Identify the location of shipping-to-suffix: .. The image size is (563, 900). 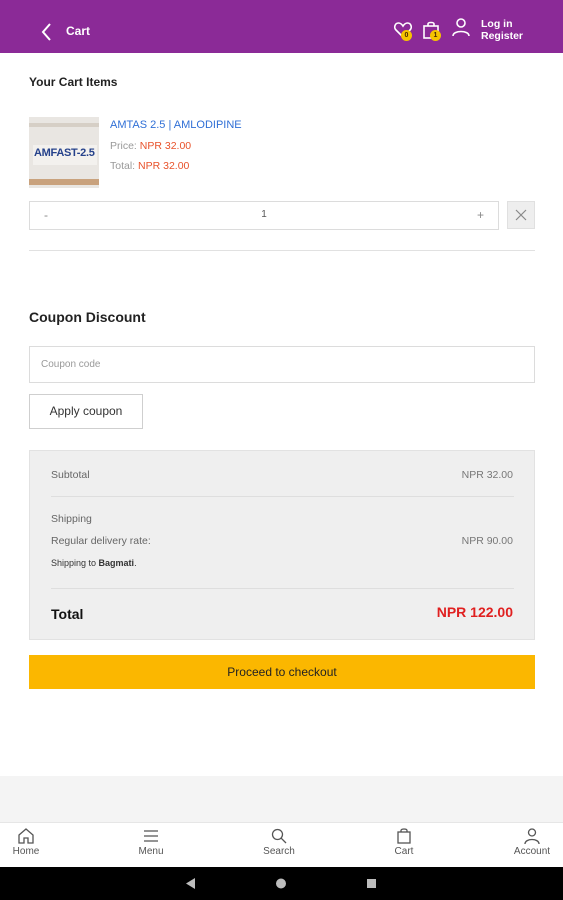
(135, 563).